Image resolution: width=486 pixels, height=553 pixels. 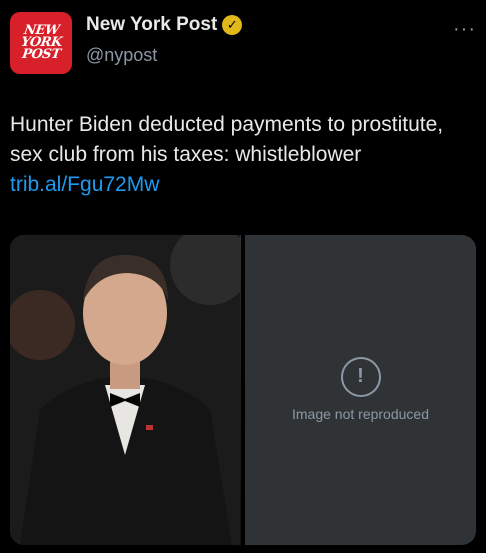 What do you see at coordinates (41, 54) in the screenshot?
I see `avatar-line-3: POST` at bounding box center [41, 54].